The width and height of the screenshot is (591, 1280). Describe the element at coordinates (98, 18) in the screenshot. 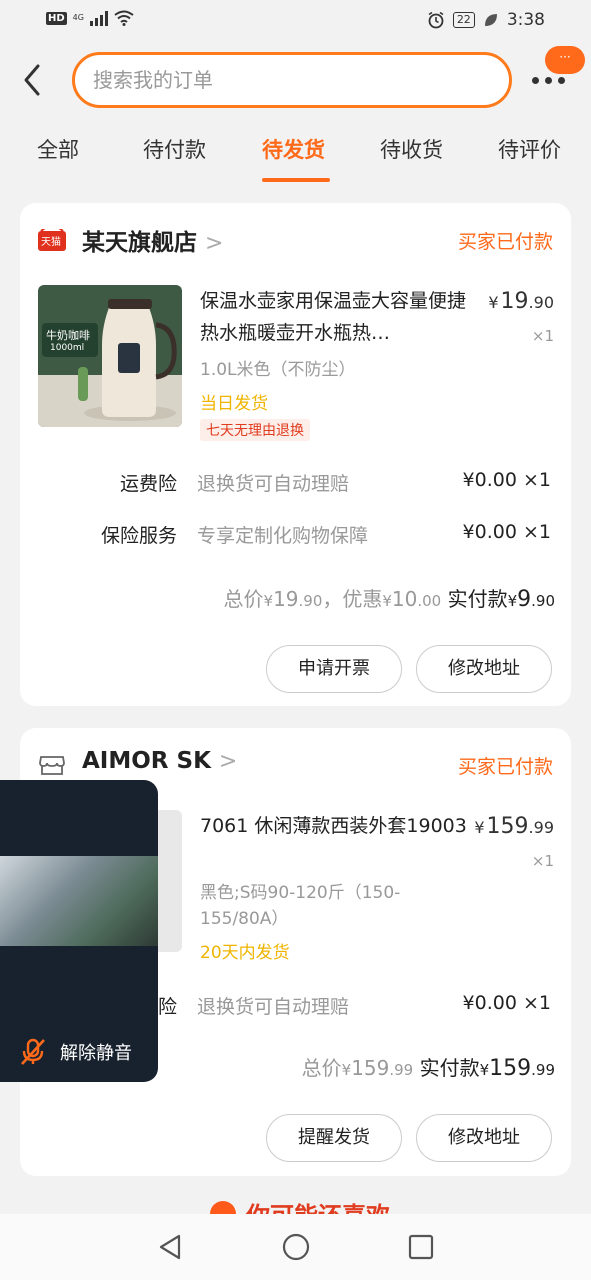

I see `signal-icon` at that location.